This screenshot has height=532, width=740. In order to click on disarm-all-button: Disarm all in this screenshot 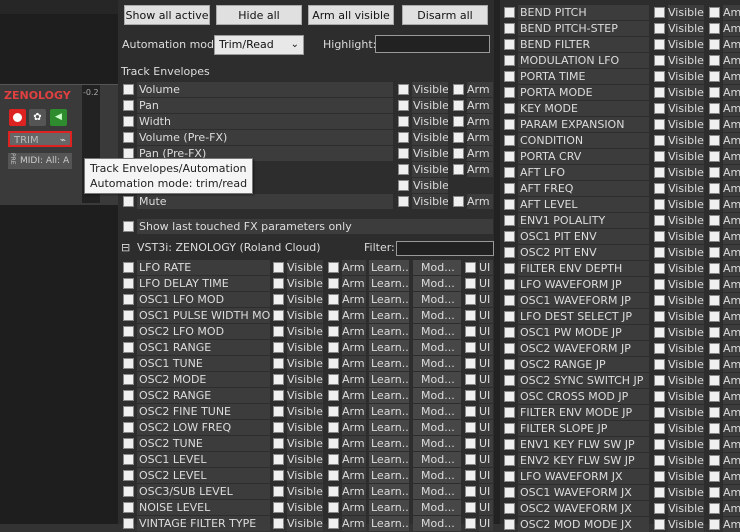, I will do `click(445, 15)`.